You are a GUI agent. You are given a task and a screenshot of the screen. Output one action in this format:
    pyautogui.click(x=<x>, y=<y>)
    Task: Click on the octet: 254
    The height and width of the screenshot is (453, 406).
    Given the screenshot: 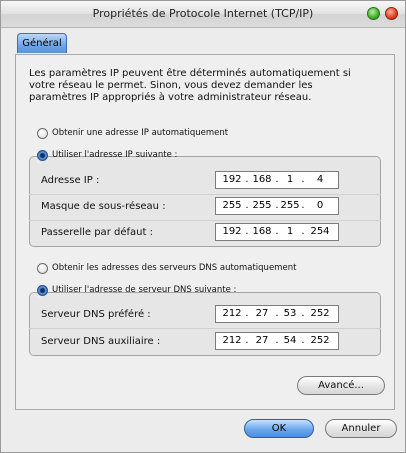 What is the action you would take?
    pyautogui.click(x=320, y=231)
    